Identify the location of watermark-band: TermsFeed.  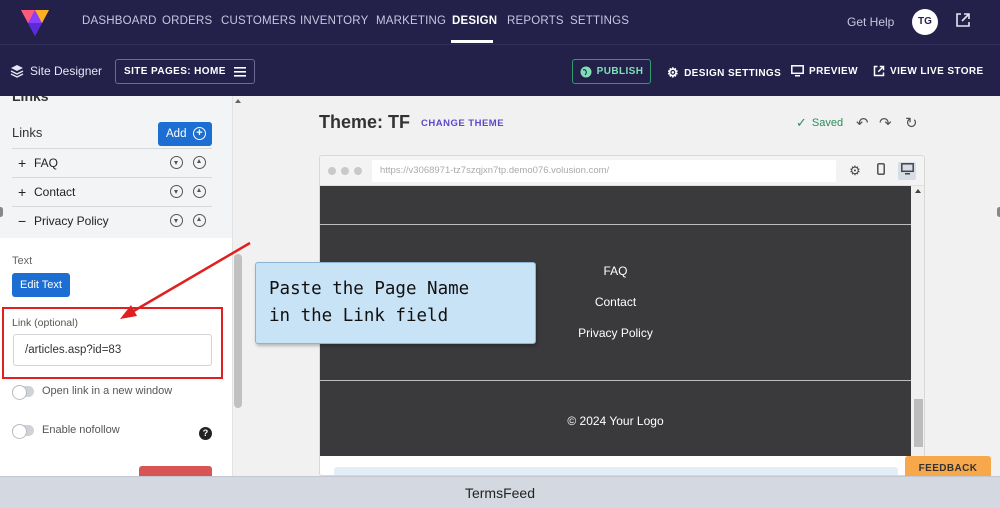
(500, 492).